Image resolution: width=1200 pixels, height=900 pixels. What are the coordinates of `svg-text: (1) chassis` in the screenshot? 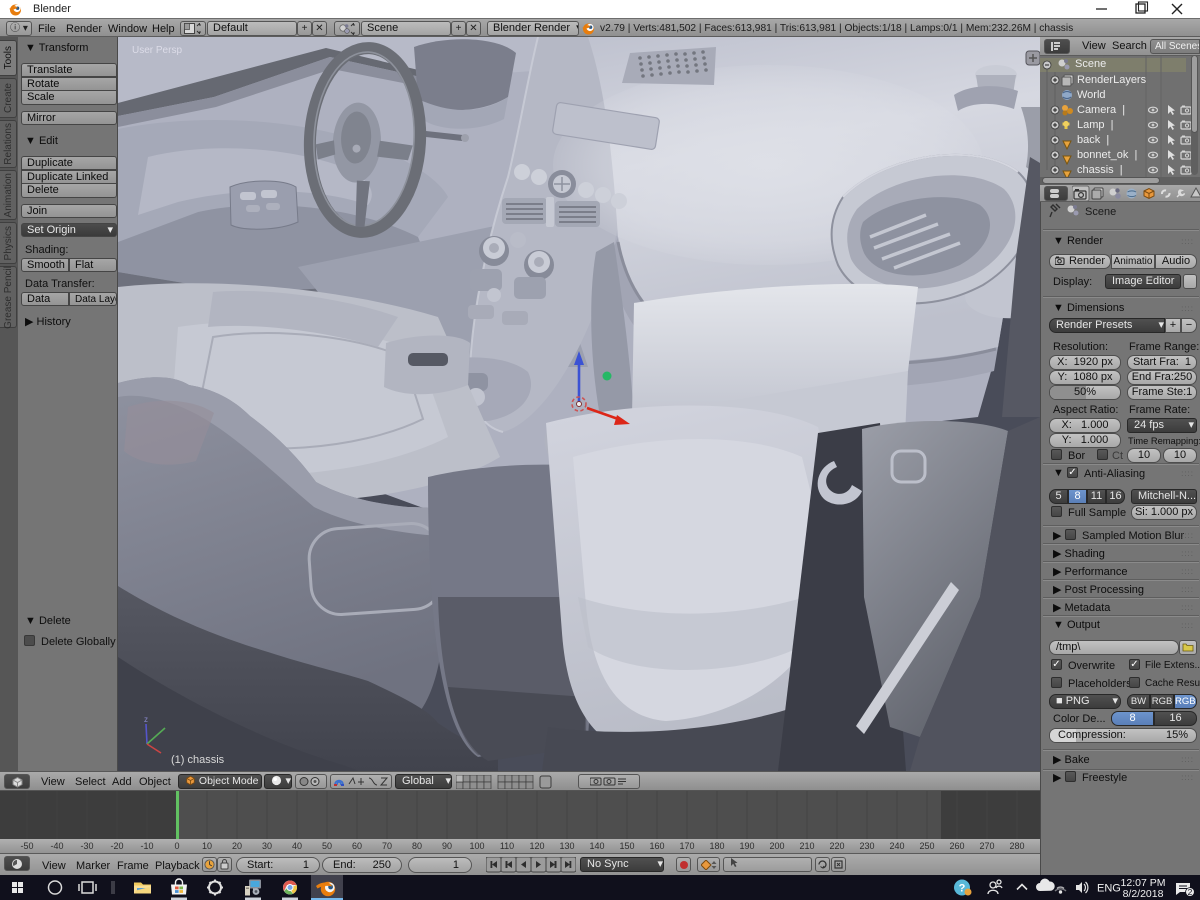 It's located at (198, 760).